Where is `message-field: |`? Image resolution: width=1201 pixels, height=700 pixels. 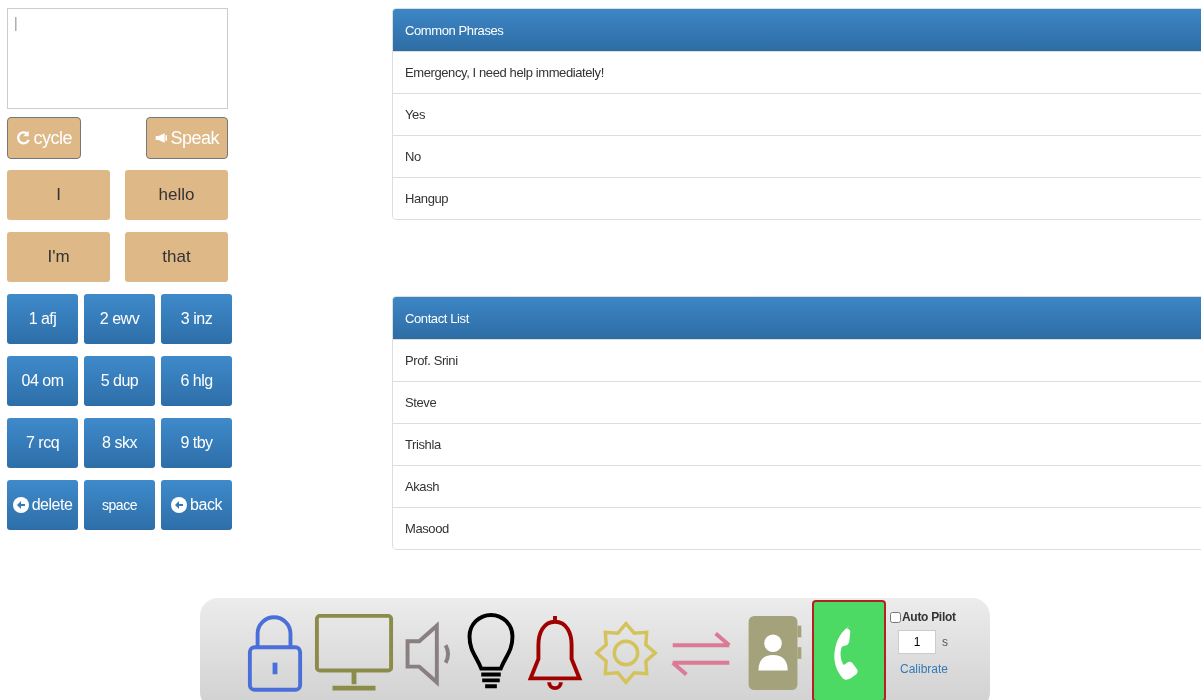
message-field: | is located at coordinates (117, 58).